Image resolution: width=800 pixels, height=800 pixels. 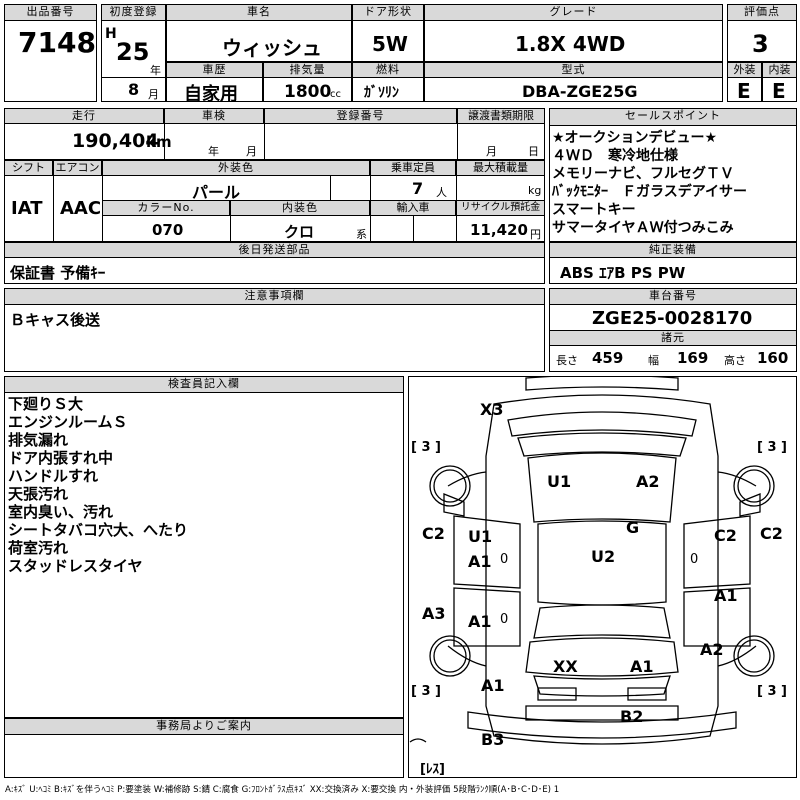 What do you see at coordinates (213, 151) in the screenshot?
I see `inspection-year-unit: 年` at bounding box center [213, 151].